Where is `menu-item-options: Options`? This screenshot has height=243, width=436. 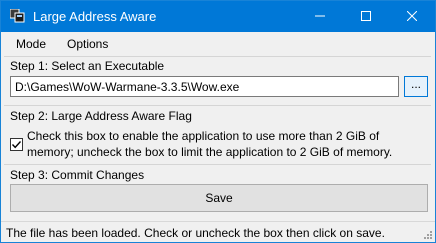
menu-item-options: Options is located at coordinates (87, 44).